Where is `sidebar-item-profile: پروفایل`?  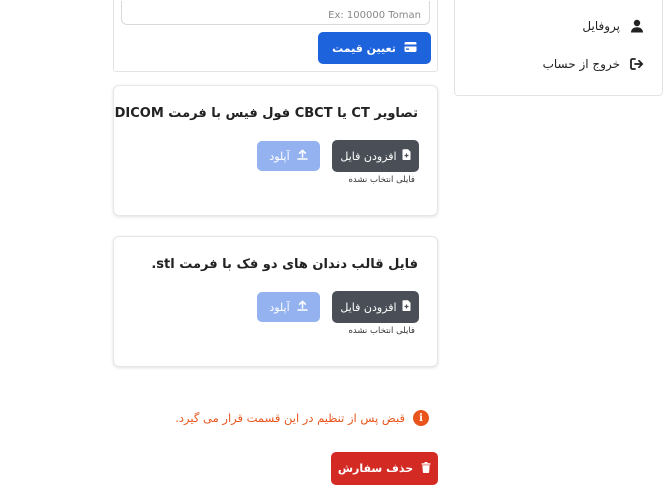 sidebar-item-profile: پروفایل is located at coordinates (613, 26).